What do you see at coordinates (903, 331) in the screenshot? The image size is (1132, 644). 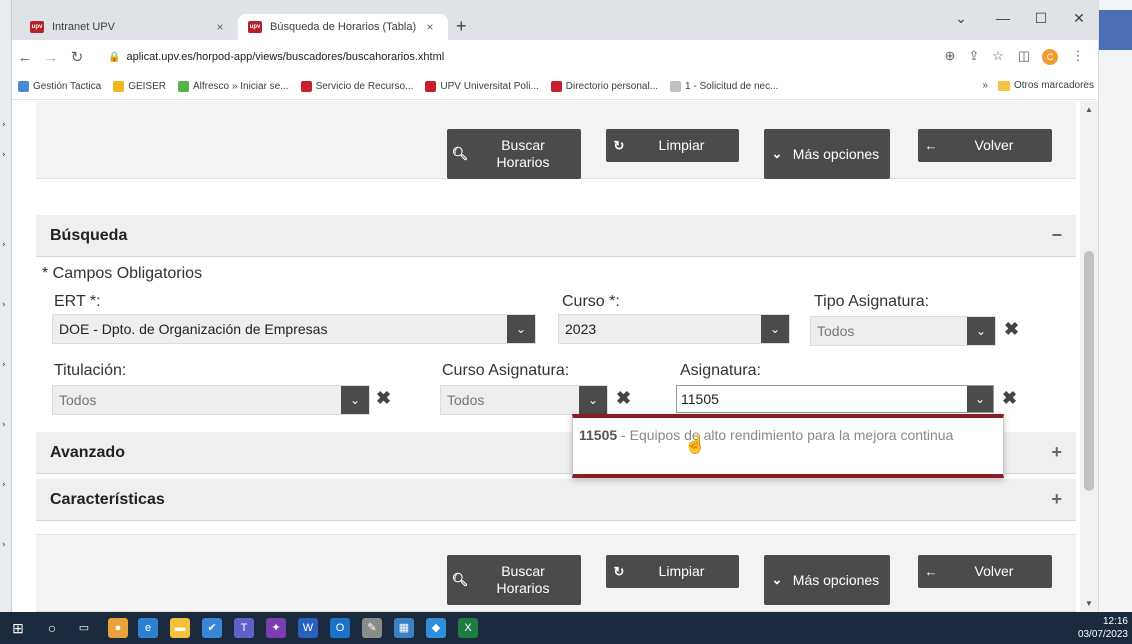 I see `tipo-asignatura-select: Todos ⌄` at bounding box center [903, 331].